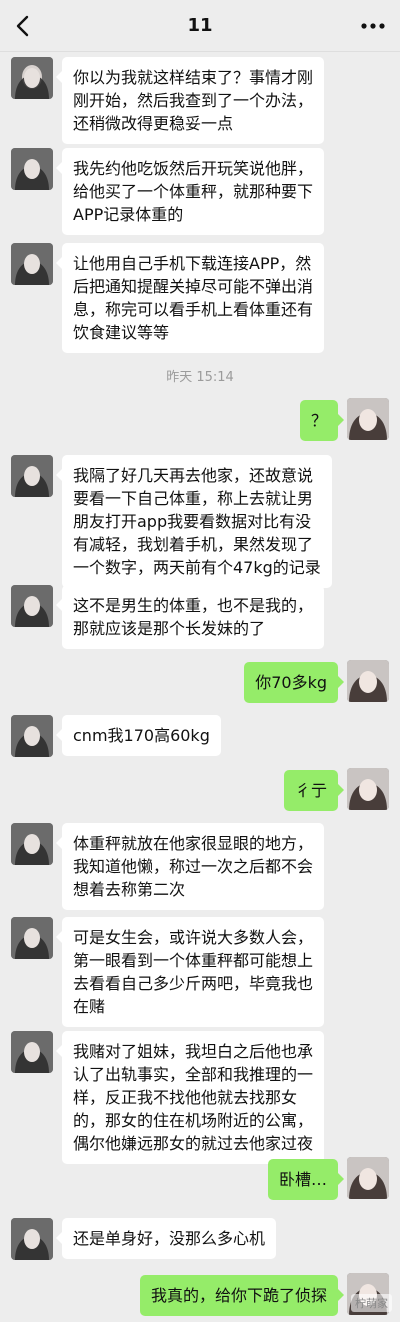  I want to click on chat-title: 11, so click(200, 25).